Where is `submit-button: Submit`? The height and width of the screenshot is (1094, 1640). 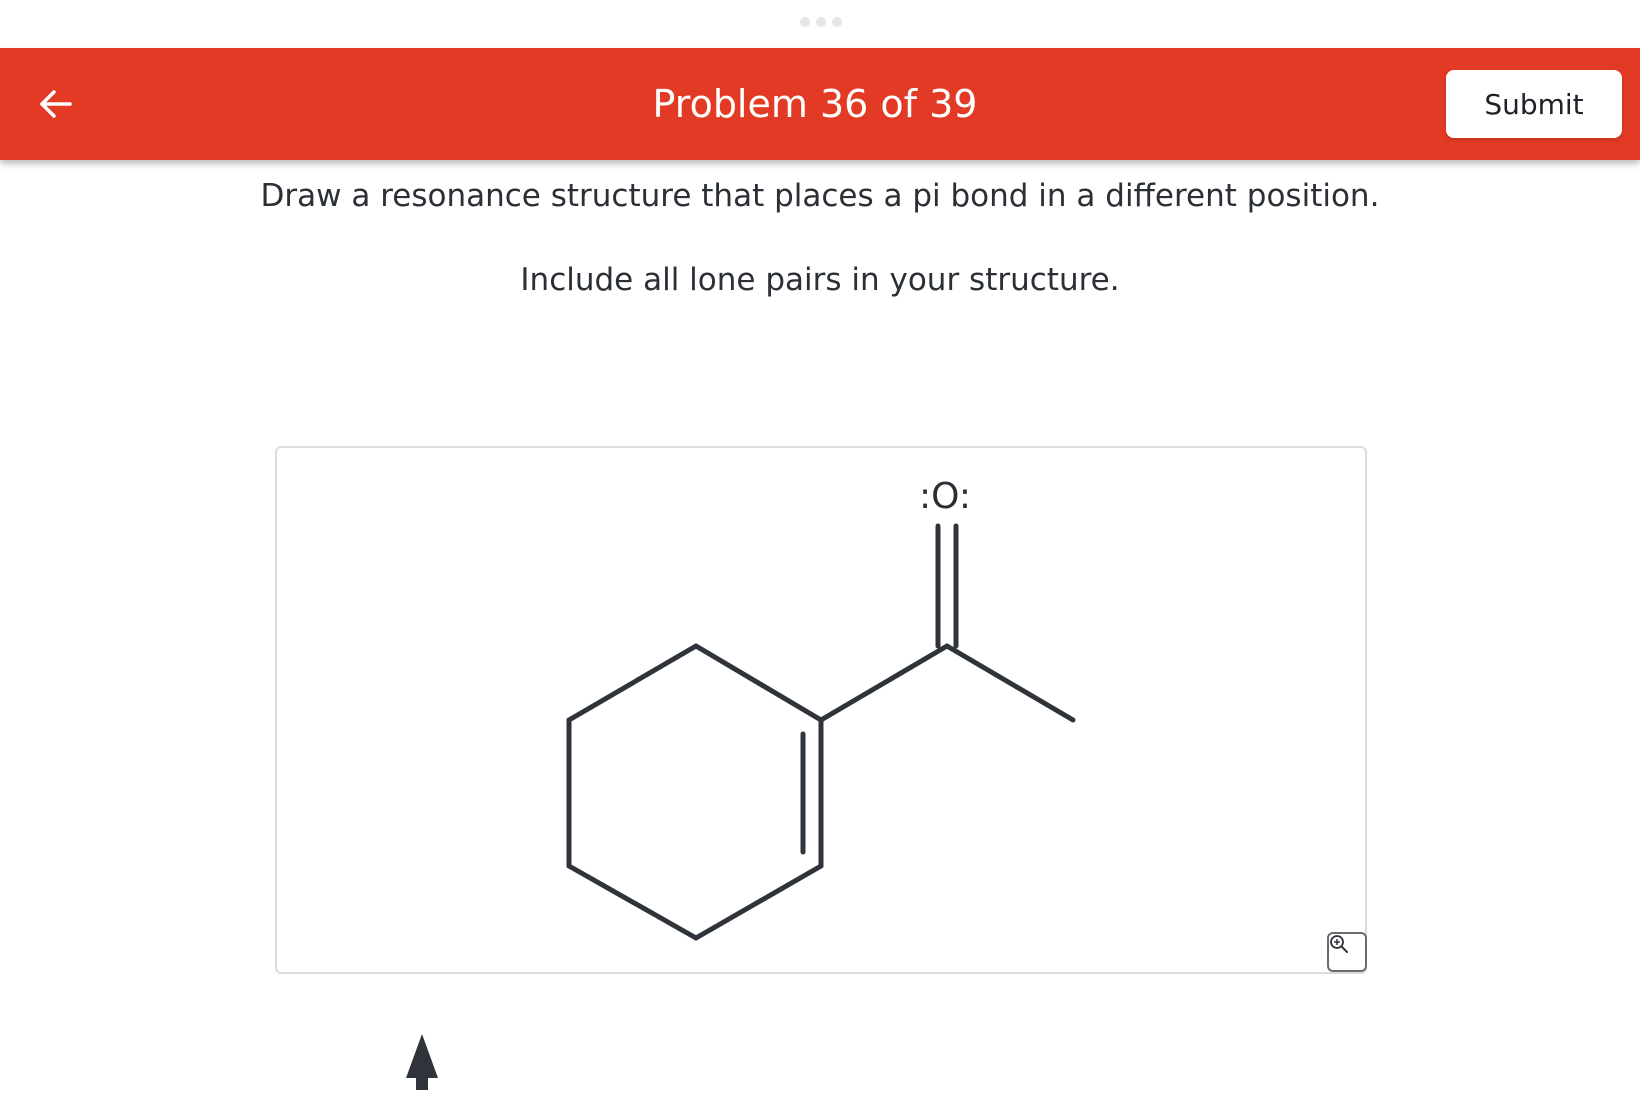
submit-button: Submit is located at coordinates (1534, 104).